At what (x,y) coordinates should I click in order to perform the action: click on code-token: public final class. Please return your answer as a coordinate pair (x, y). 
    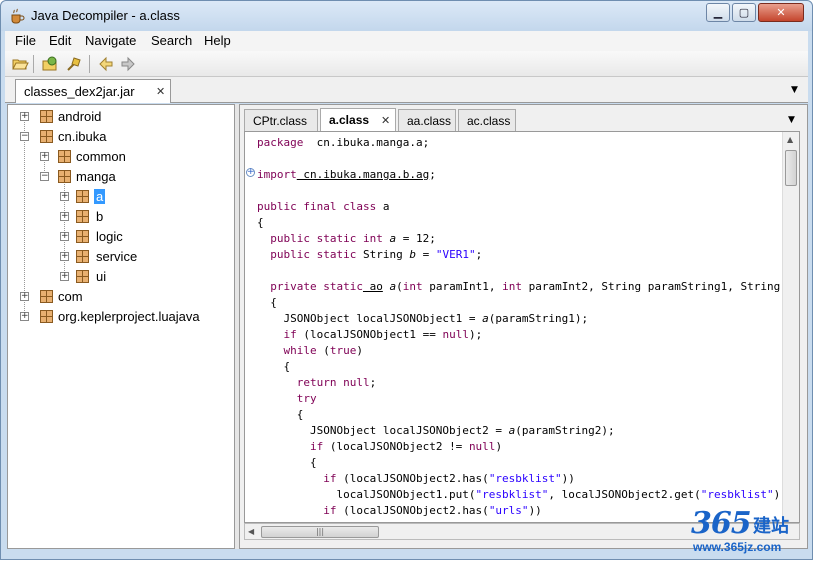
    Looking at the image, I should click on (317, 206).